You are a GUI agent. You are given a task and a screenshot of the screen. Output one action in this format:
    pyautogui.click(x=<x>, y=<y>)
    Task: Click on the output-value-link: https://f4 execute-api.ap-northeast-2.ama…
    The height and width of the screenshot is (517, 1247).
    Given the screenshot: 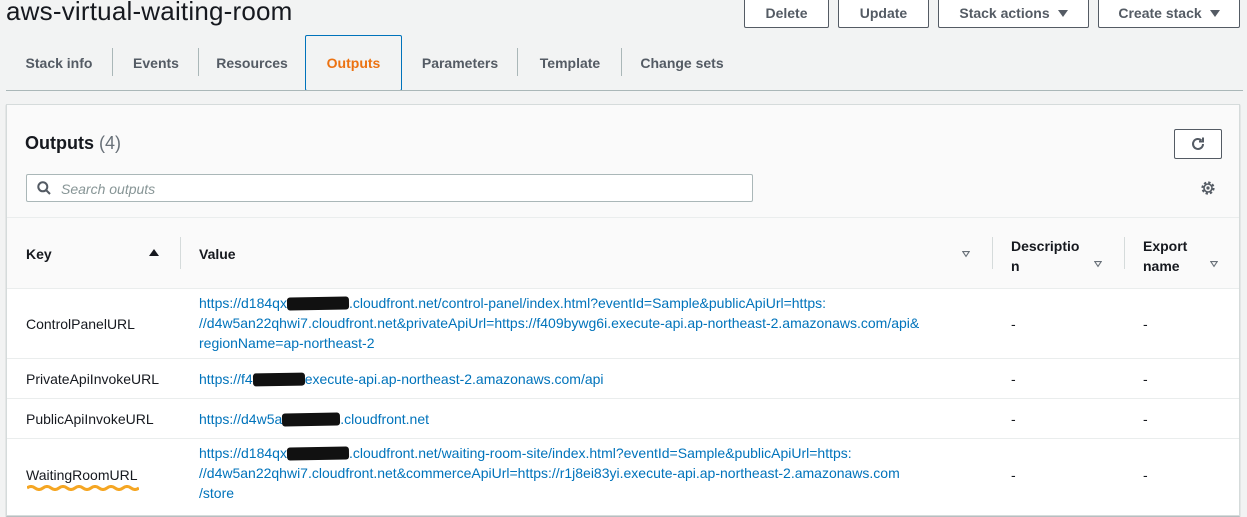 What is the action you would take?
    pyautogui.click(x=589, y=379)
    